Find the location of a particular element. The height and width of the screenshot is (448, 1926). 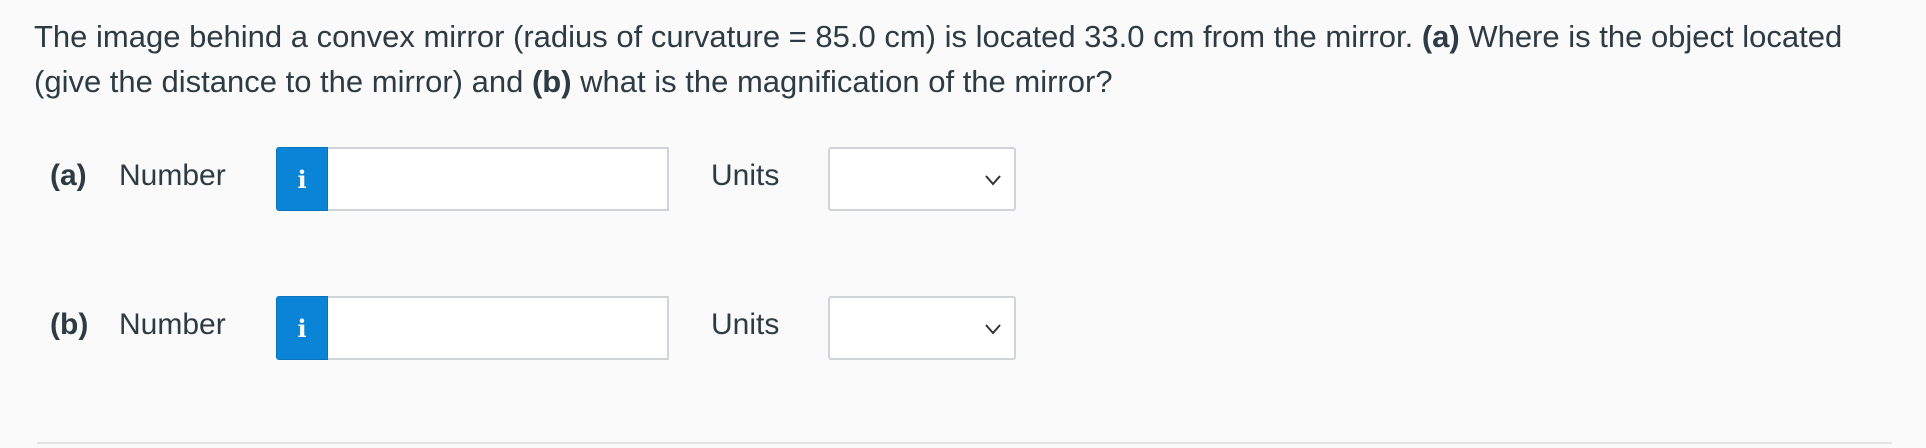

info-button-a: i is located at coordinates (302, 179).